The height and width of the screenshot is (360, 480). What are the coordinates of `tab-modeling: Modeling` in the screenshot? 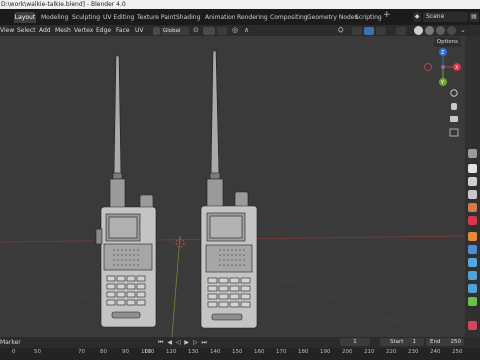 It's located at (54, 17).